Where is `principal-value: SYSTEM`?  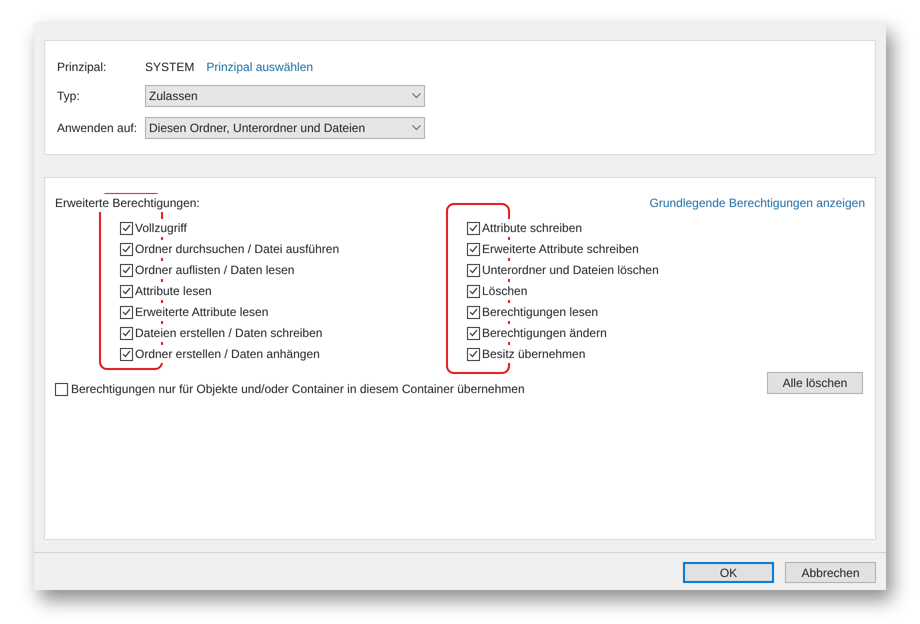
principal-value: SYSTEM is located at coordinates (169, 67).